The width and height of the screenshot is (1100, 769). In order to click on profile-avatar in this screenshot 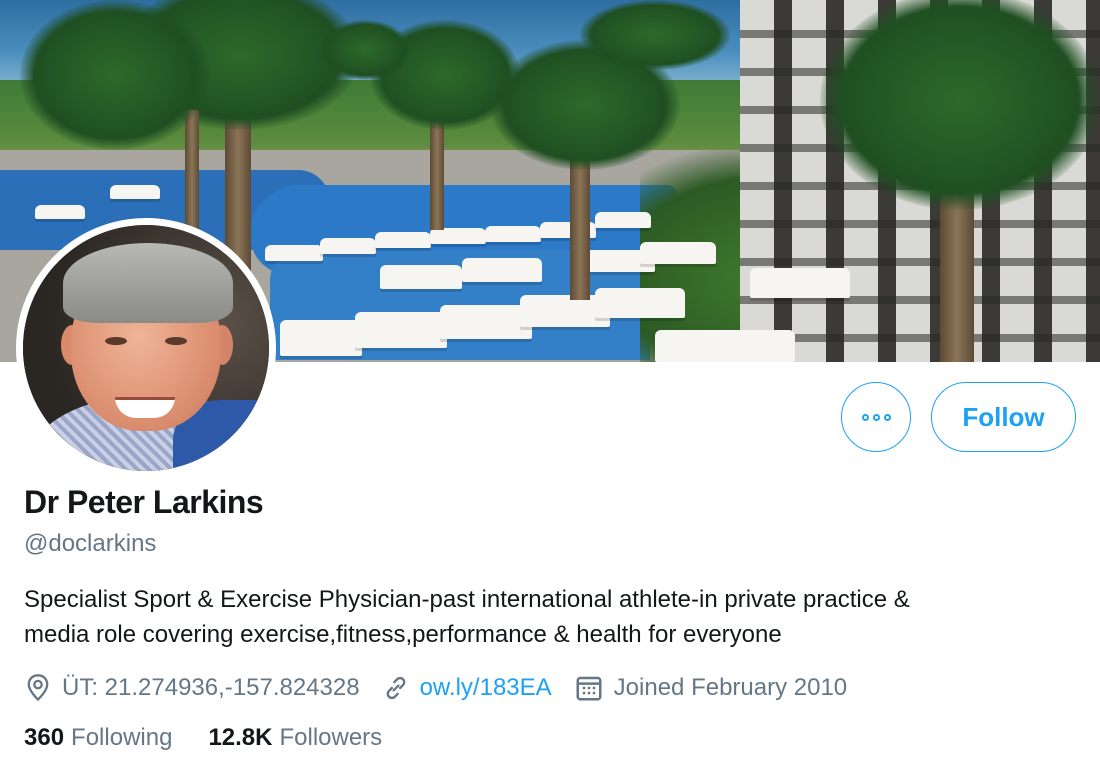, I will do `click(146, 348)`.